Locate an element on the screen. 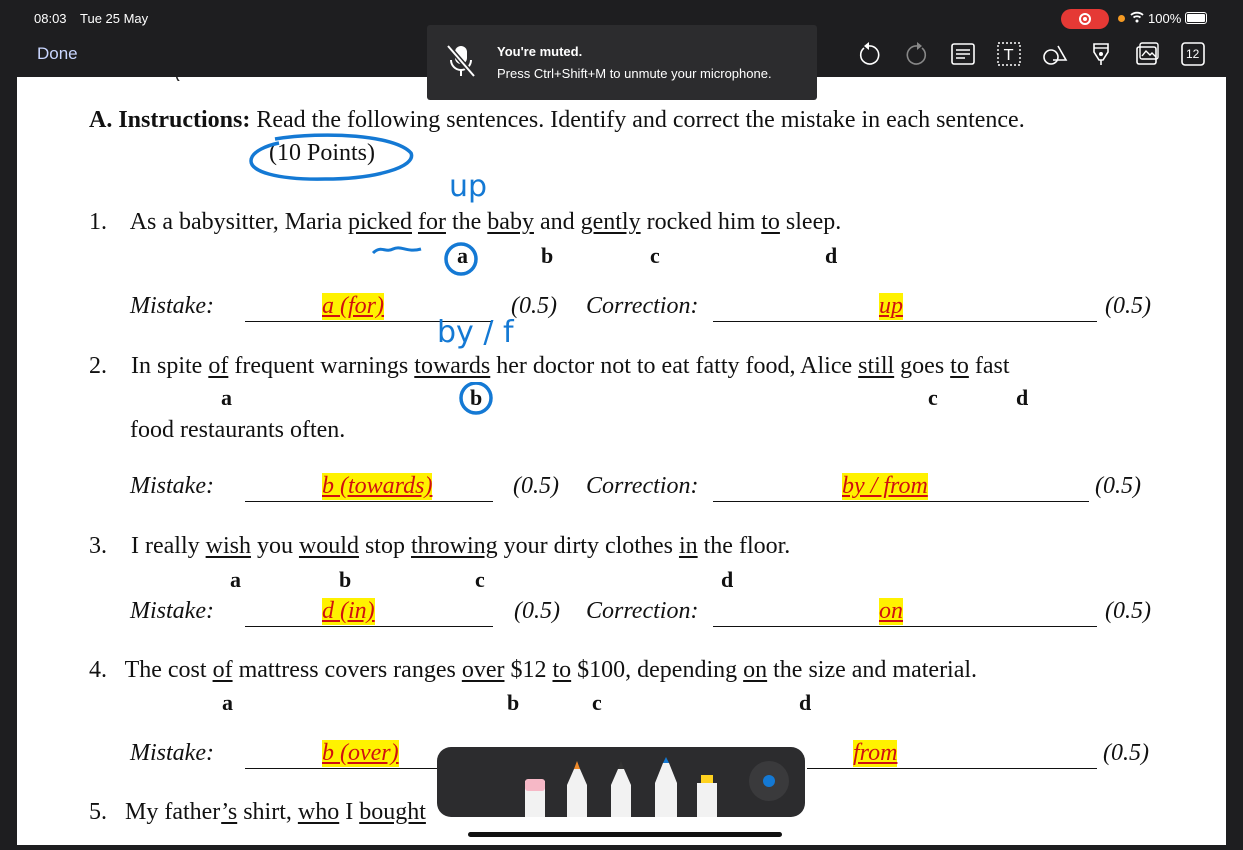 Image resolution: width=1243 pixels, height=850 pixels. done-button: Done is located at coordinates (57, 54).